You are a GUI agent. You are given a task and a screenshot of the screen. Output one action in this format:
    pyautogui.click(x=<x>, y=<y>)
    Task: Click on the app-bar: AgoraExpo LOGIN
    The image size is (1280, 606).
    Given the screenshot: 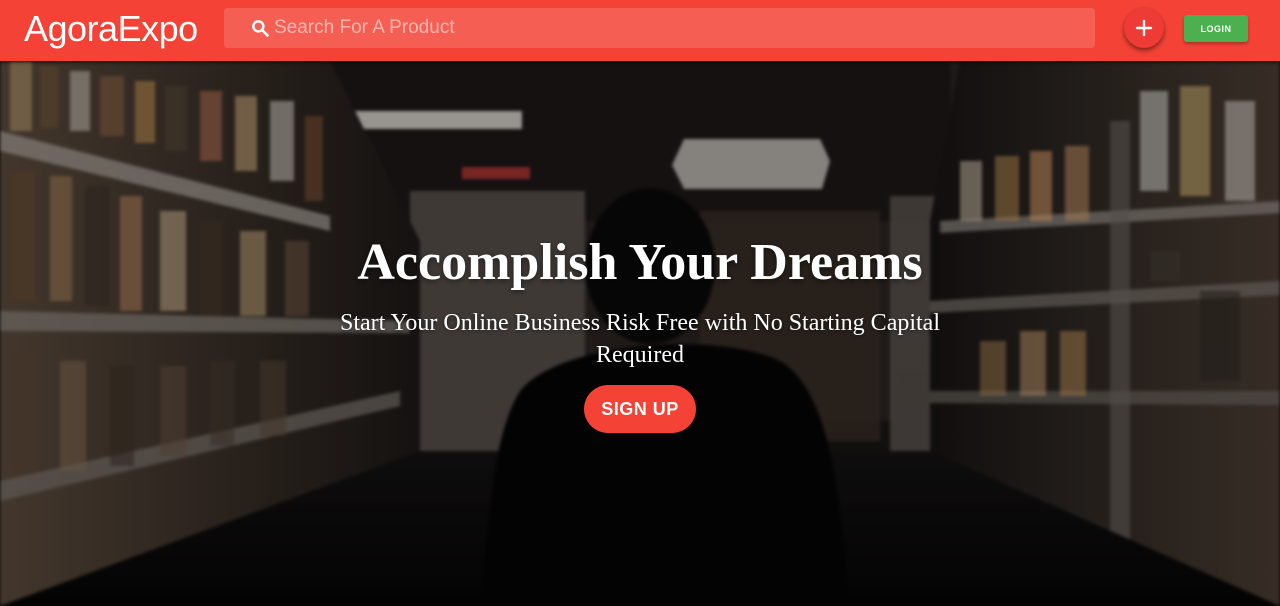 What is the action you would take?
    pyautogui.click(x=640, y=30)
    